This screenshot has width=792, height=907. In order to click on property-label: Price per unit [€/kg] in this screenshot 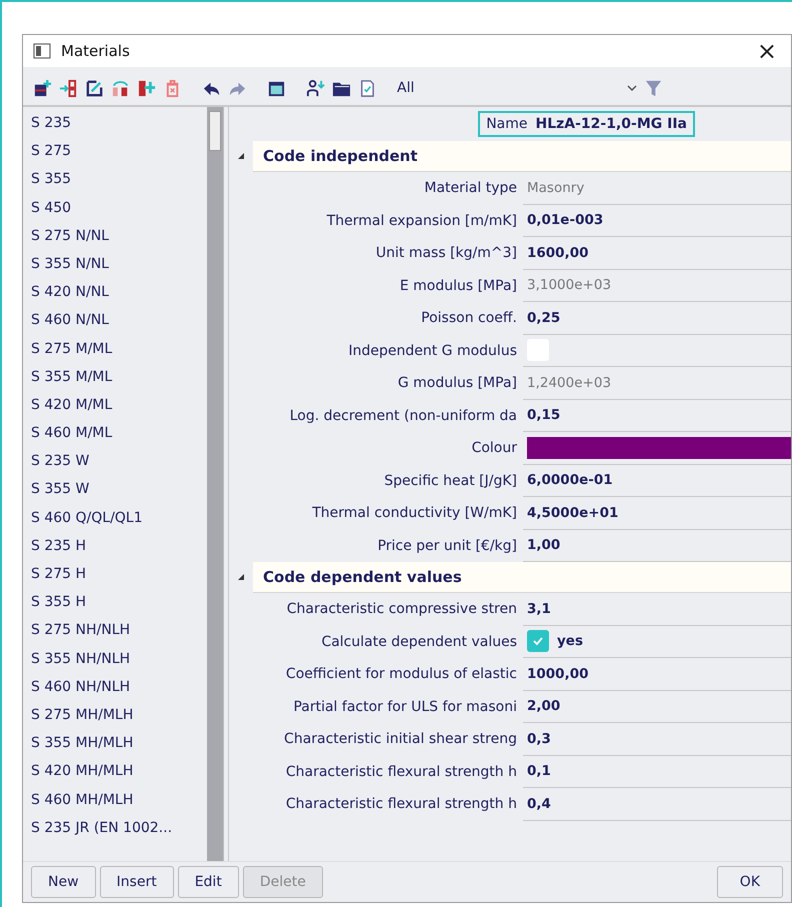, I will do `click(447, 546)`.